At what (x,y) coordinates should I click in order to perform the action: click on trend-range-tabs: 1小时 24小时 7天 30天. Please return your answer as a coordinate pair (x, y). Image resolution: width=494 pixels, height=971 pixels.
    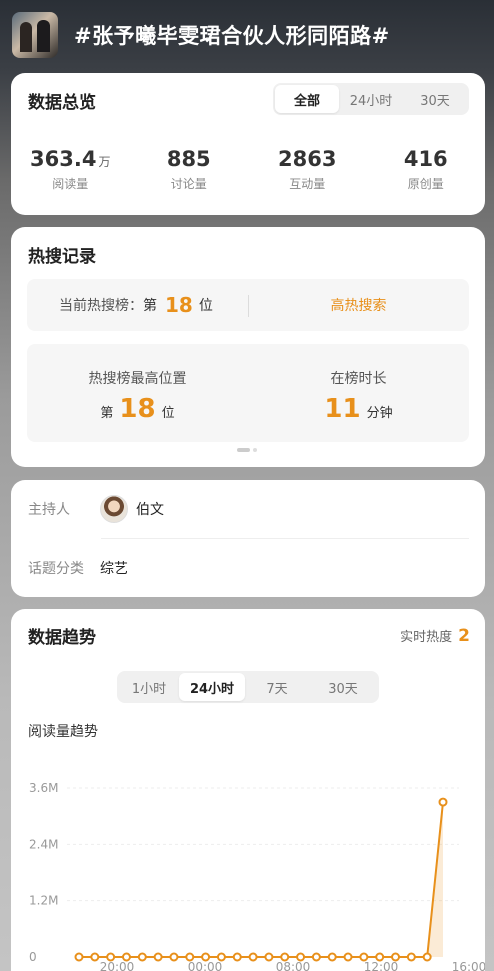
    Looking at the image, I should click on (248, 687).